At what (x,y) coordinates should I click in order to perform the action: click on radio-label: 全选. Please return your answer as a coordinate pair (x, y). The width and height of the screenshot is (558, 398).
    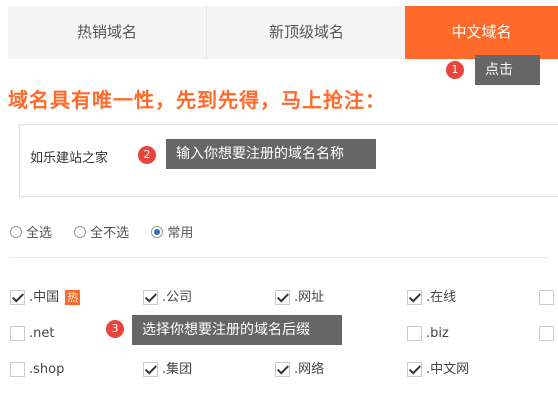
    Looking at the image, I should click on (39, 233).